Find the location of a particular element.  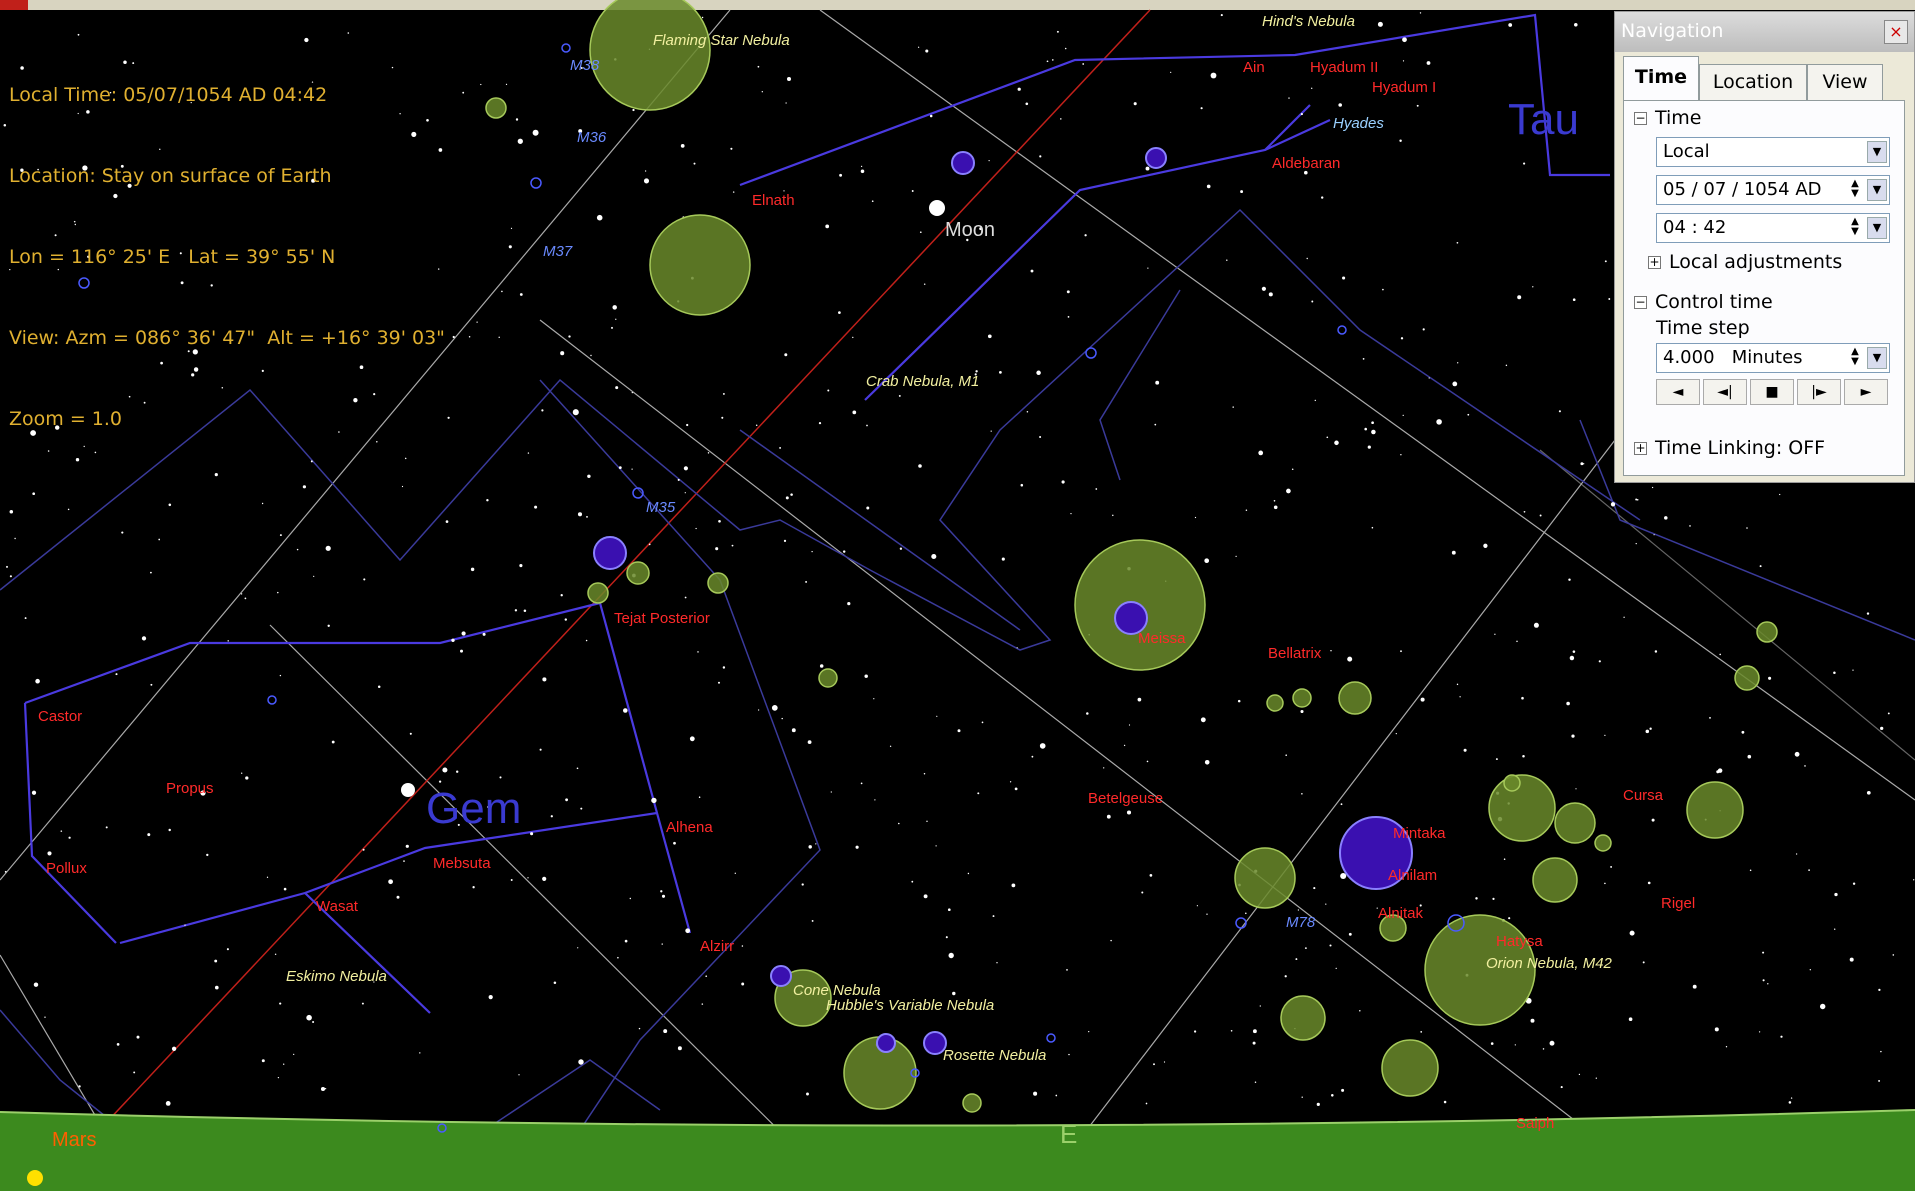

time-step-field: 4.000 Minutes ▲ ▼ ▼ is located at coordinates (1773, 358).